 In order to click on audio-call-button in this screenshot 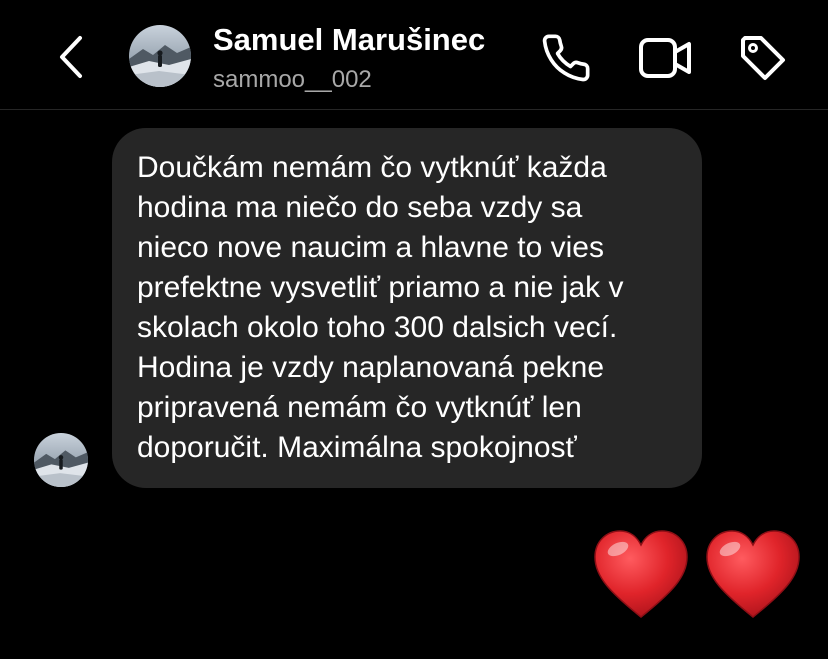, I will do `click(566, 58)`.